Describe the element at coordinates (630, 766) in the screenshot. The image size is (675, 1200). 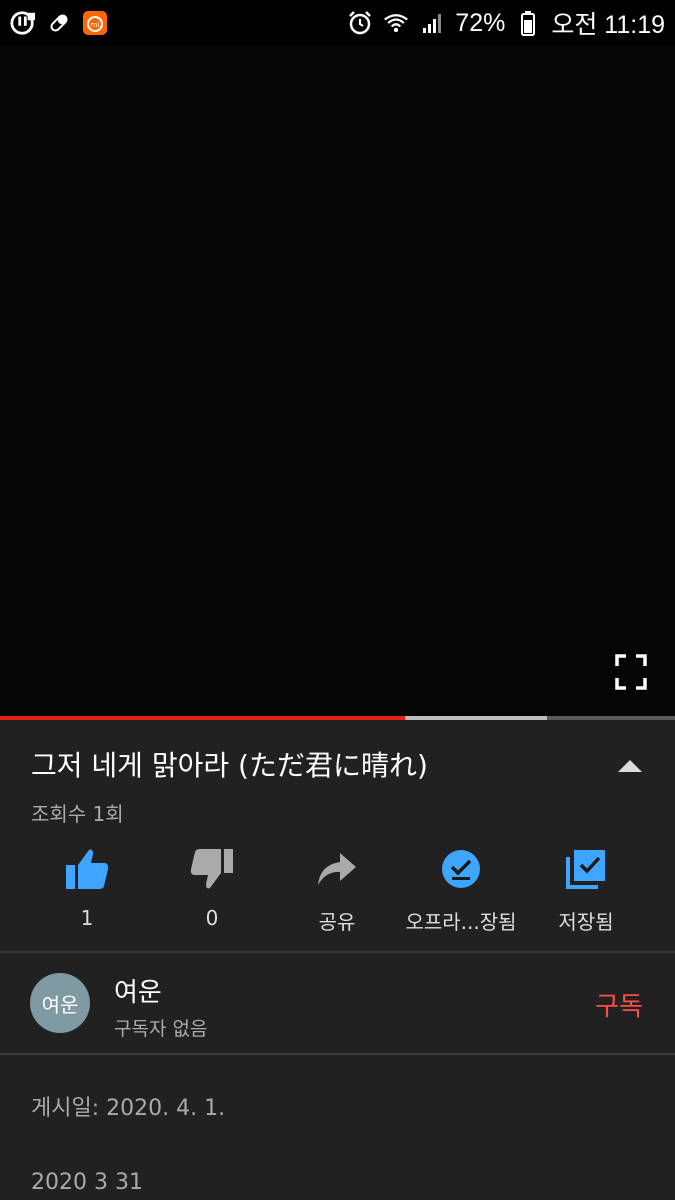
I see `chevron-up-icon` at that location.